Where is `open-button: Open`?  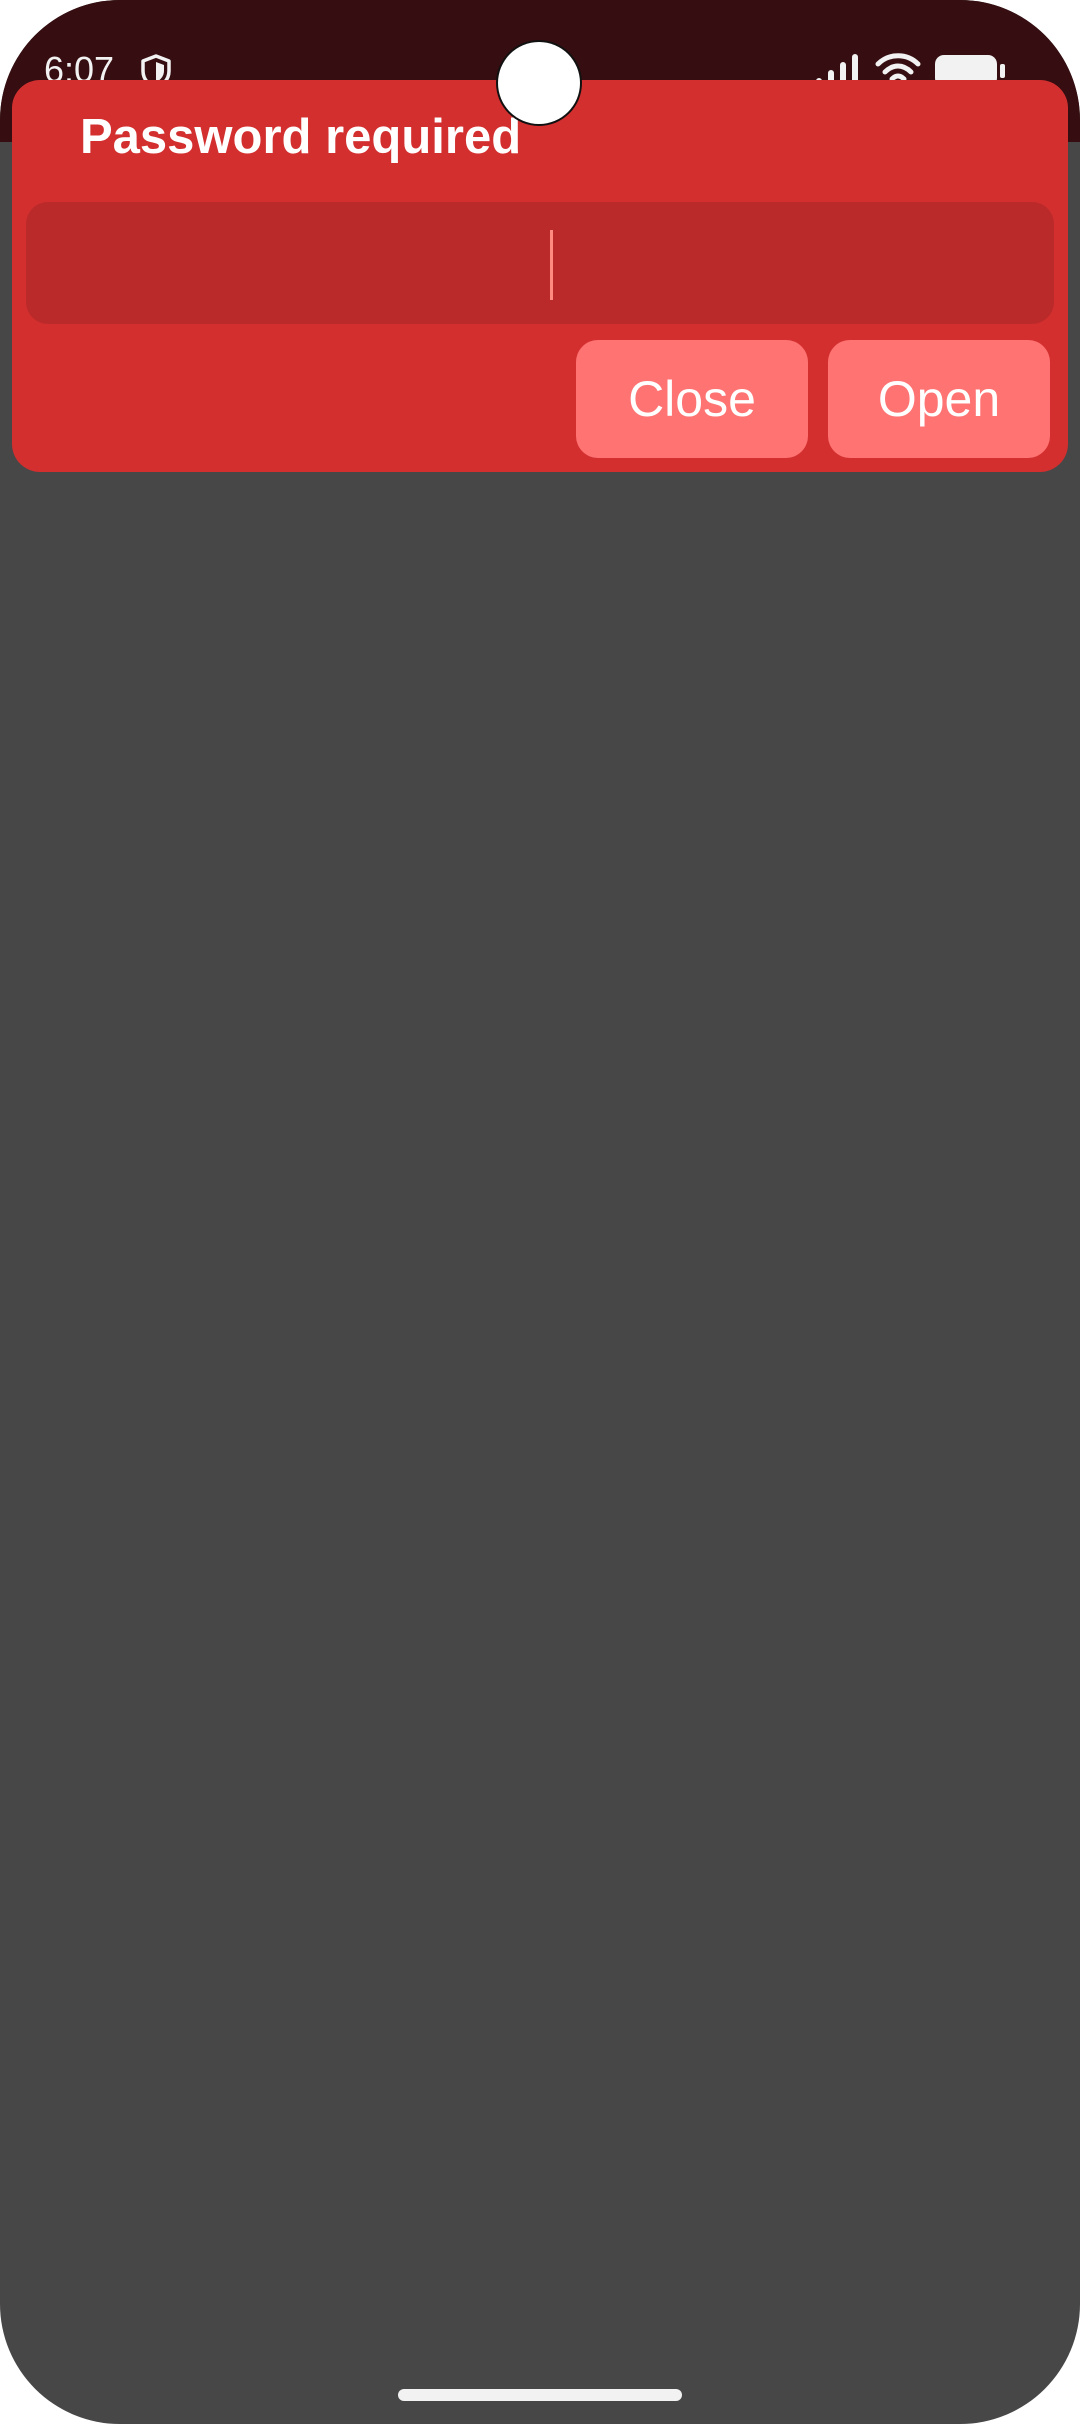
open-button: Open is located at coordinates (939, 399).